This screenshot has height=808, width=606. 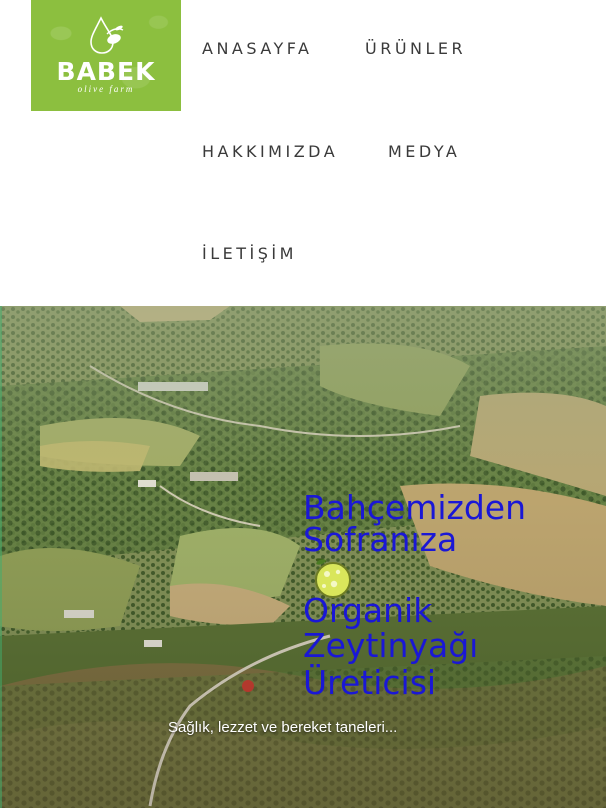 What do you see at coordinates (257, 48) in the screenshot?
I see `nav-home: ANASAYFA` at bounding box center [257, 48].